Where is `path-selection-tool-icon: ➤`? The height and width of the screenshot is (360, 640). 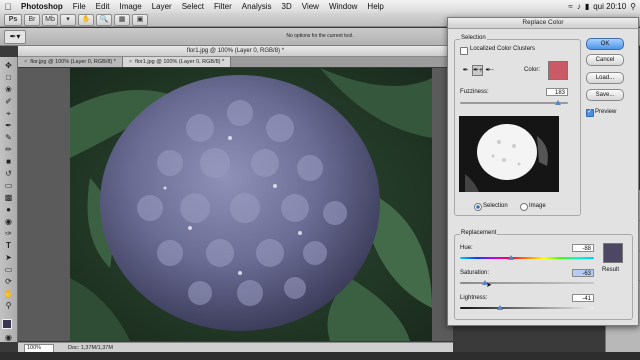
path-selection-tool-icon: ➤ is located at coordinates (8, 257).